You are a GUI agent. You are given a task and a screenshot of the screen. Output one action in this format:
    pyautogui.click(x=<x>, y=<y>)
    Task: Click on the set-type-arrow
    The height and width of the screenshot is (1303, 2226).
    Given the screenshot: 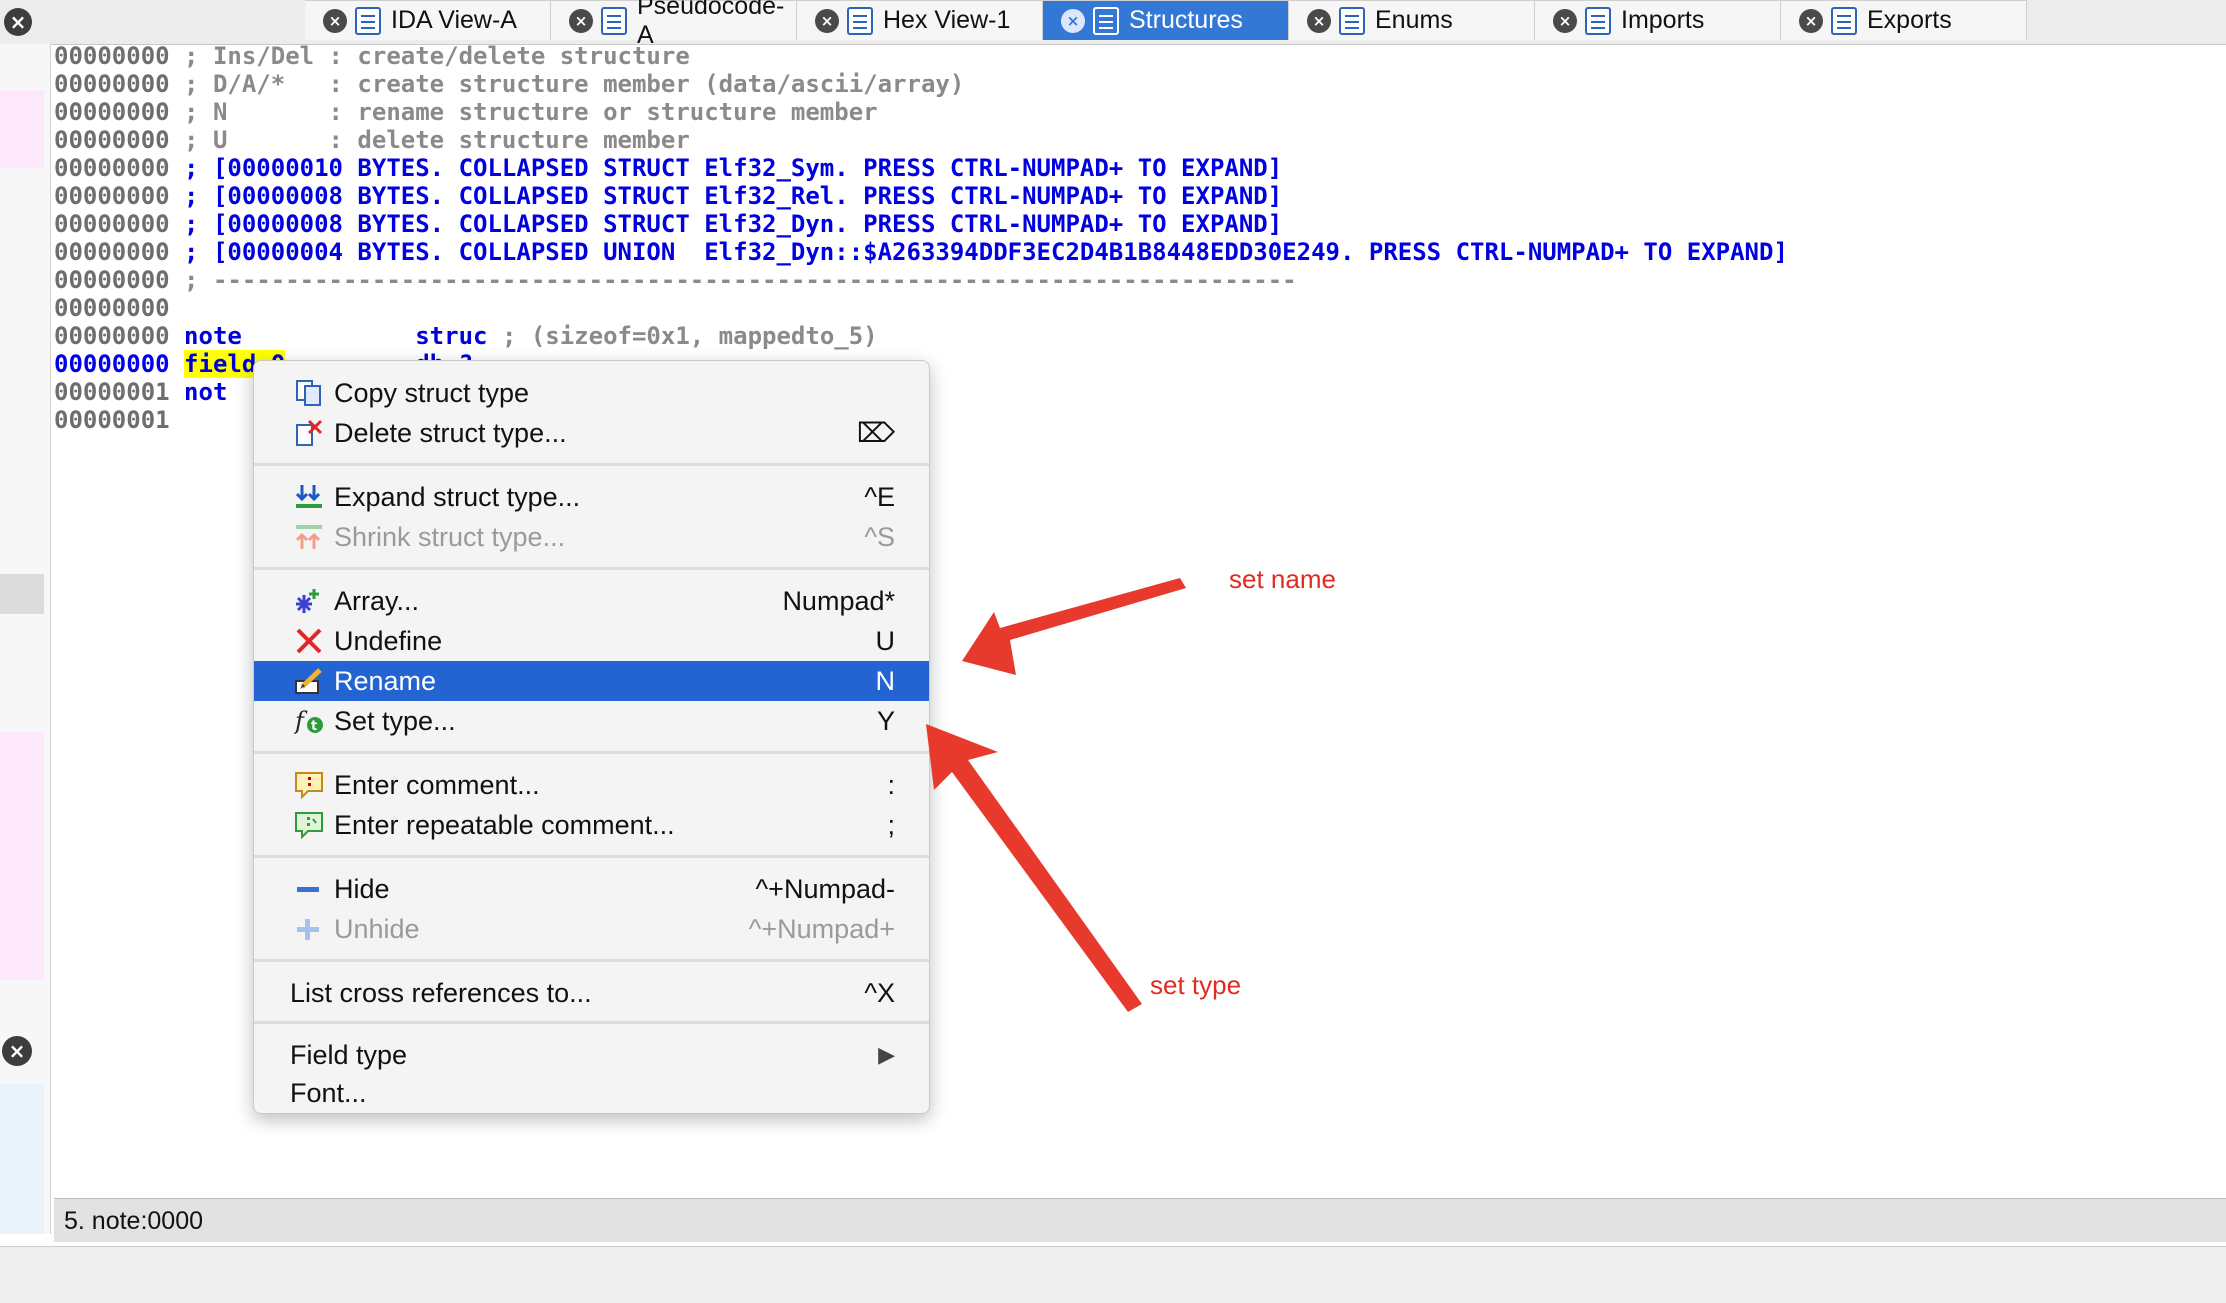 What is the action you would take?
    pyautogui.click(x=1034, y=868)
    